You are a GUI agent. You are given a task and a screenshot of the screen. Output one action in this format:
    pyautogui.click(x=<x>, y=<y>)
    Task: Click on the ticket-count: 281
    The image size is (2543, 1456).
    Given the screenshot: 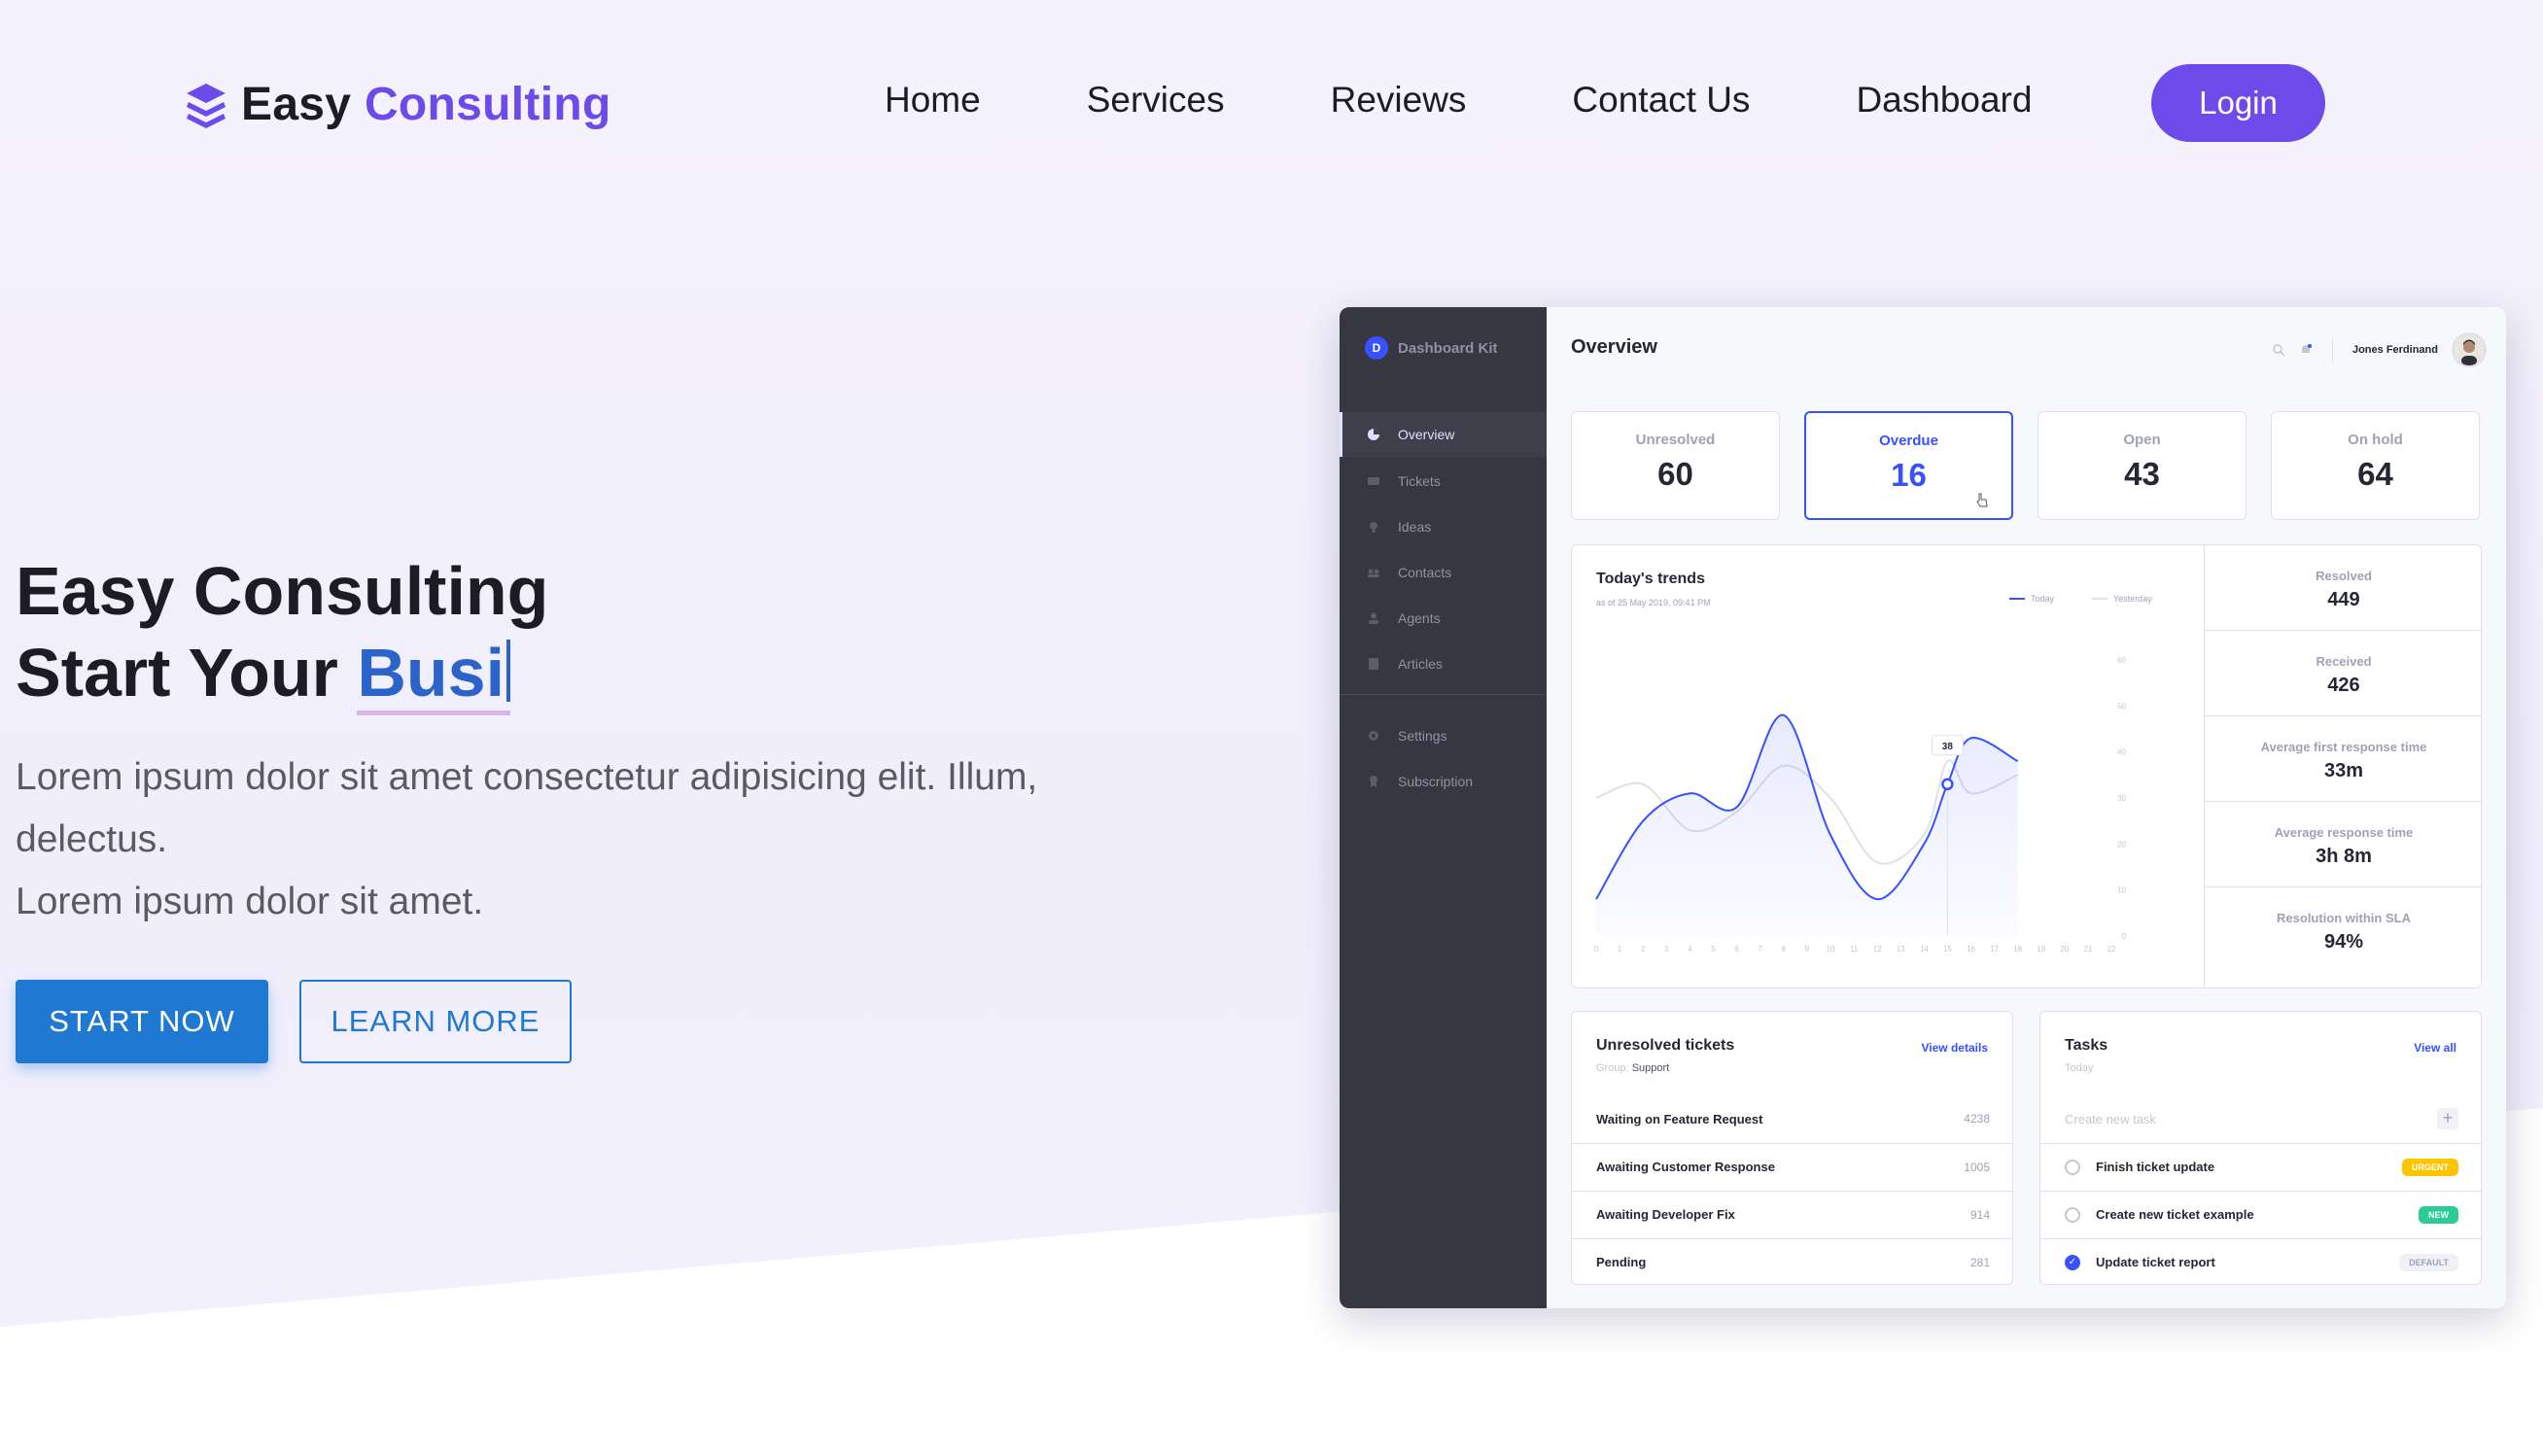 What is the action you would take?
    pyautogui.click(x=1979, y=1262)
    